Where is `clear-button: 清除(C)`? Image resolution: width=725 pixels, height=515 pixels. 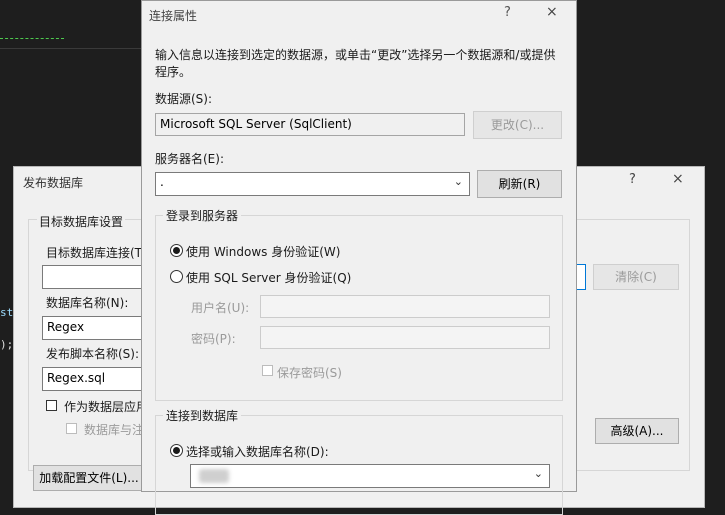 clear-button: 清除(C) is located at coordinates (636, 277).